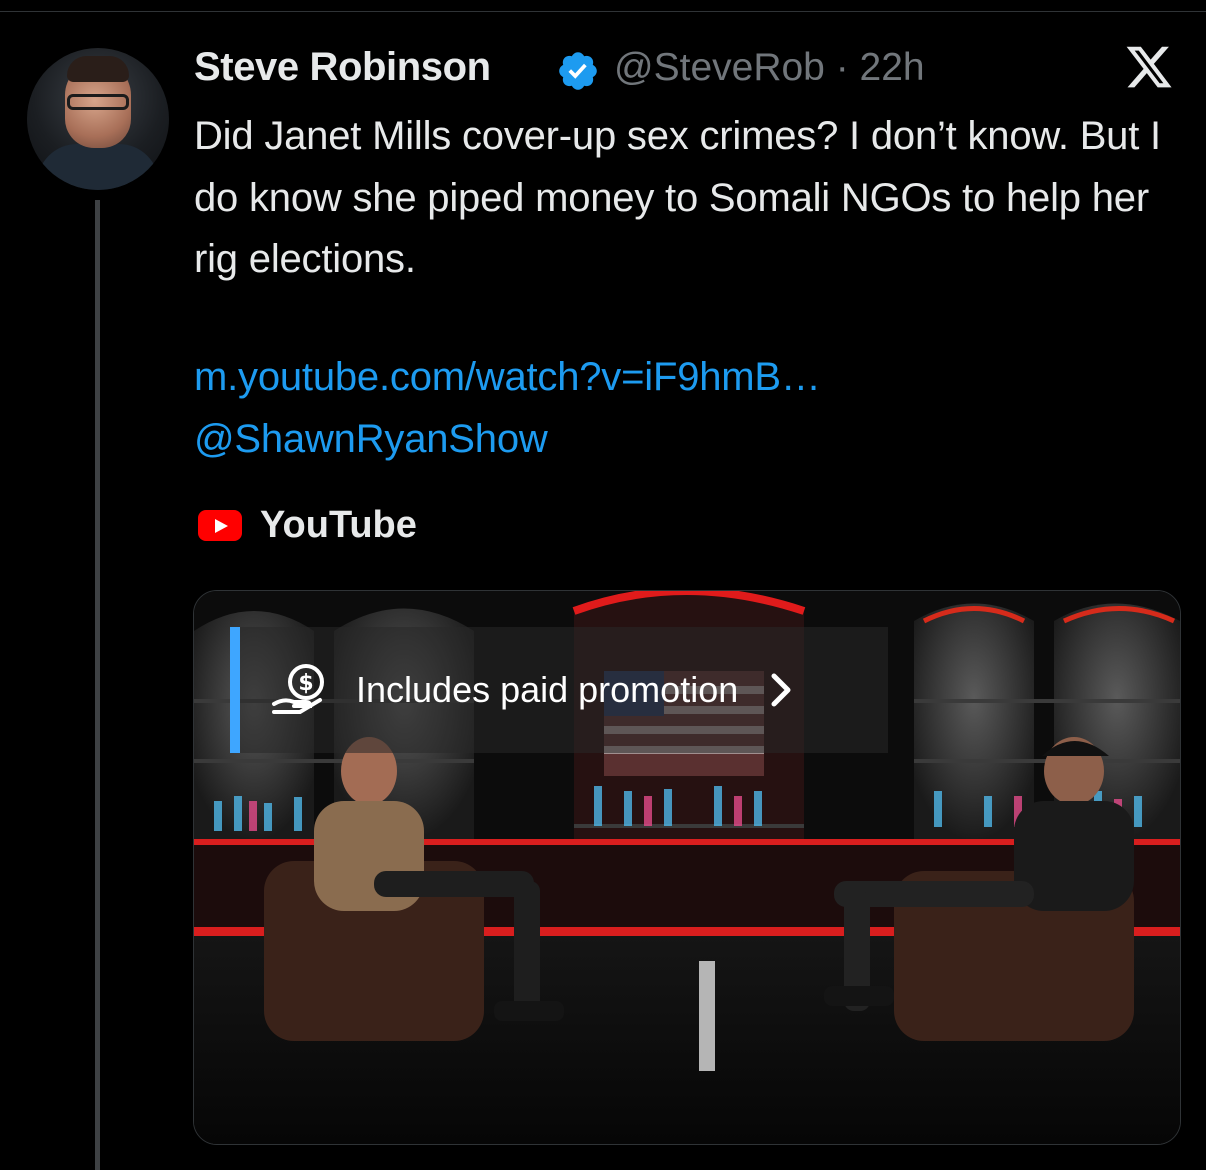 The width and height of the screenshot is (1206, 1170). What do you see at coordinates (781, 690) in the screenshot?
I see `chevron-right-icon` at bounding box center [781, 690].